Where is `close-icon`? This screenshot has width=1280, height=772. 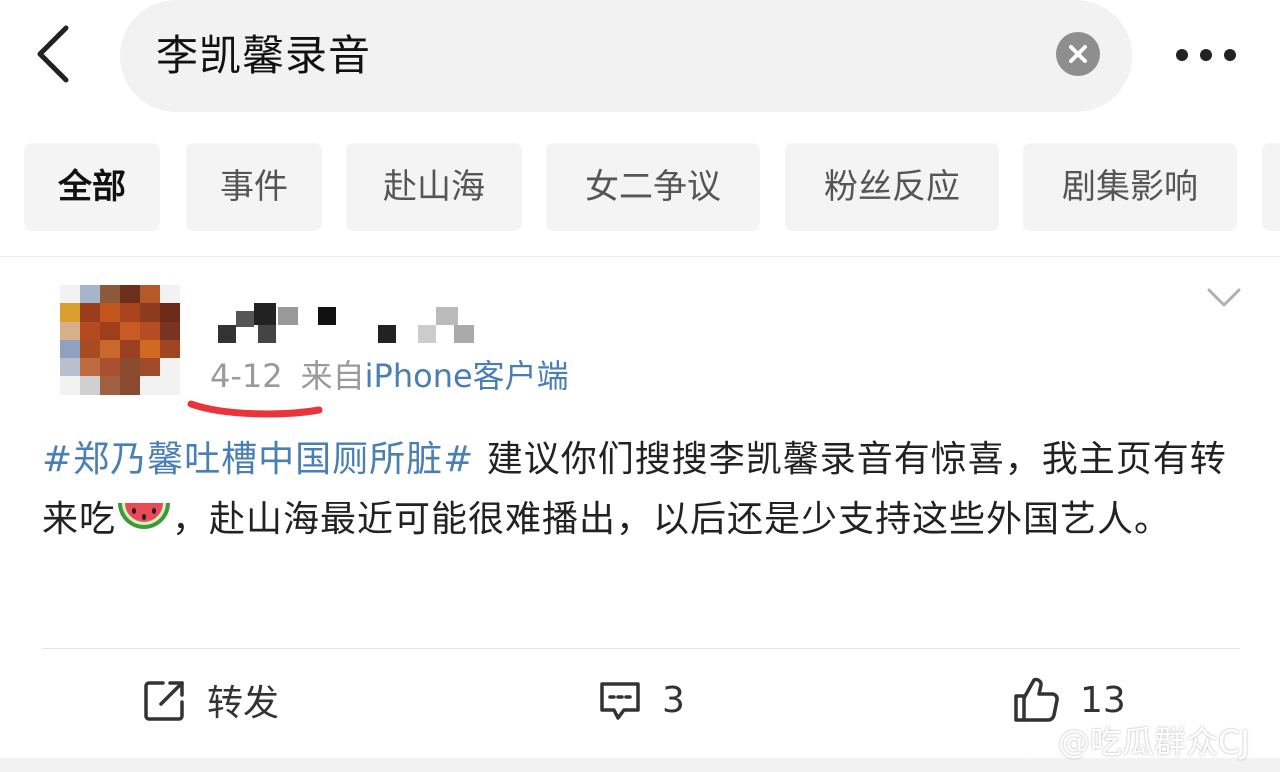
close-icon is located at coordinates (1078, 54).